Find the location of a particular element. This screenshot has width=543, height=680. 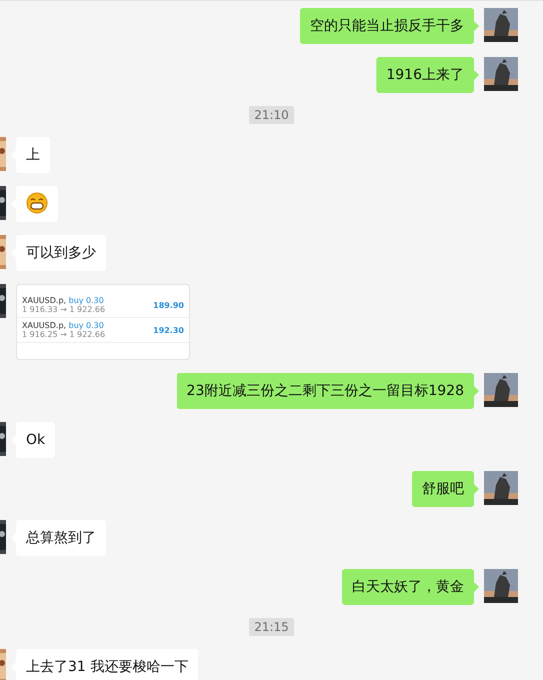

message-bubble: 空的只能当止损反手干多 is located at coordinates (389, 26).